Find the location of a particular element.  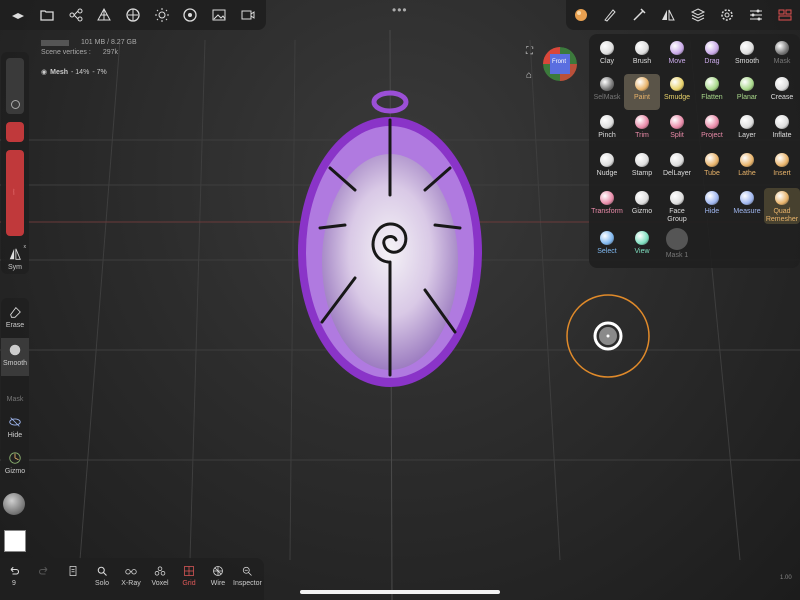

tool-inflate: Inflate is located at coordinates (782, 130).